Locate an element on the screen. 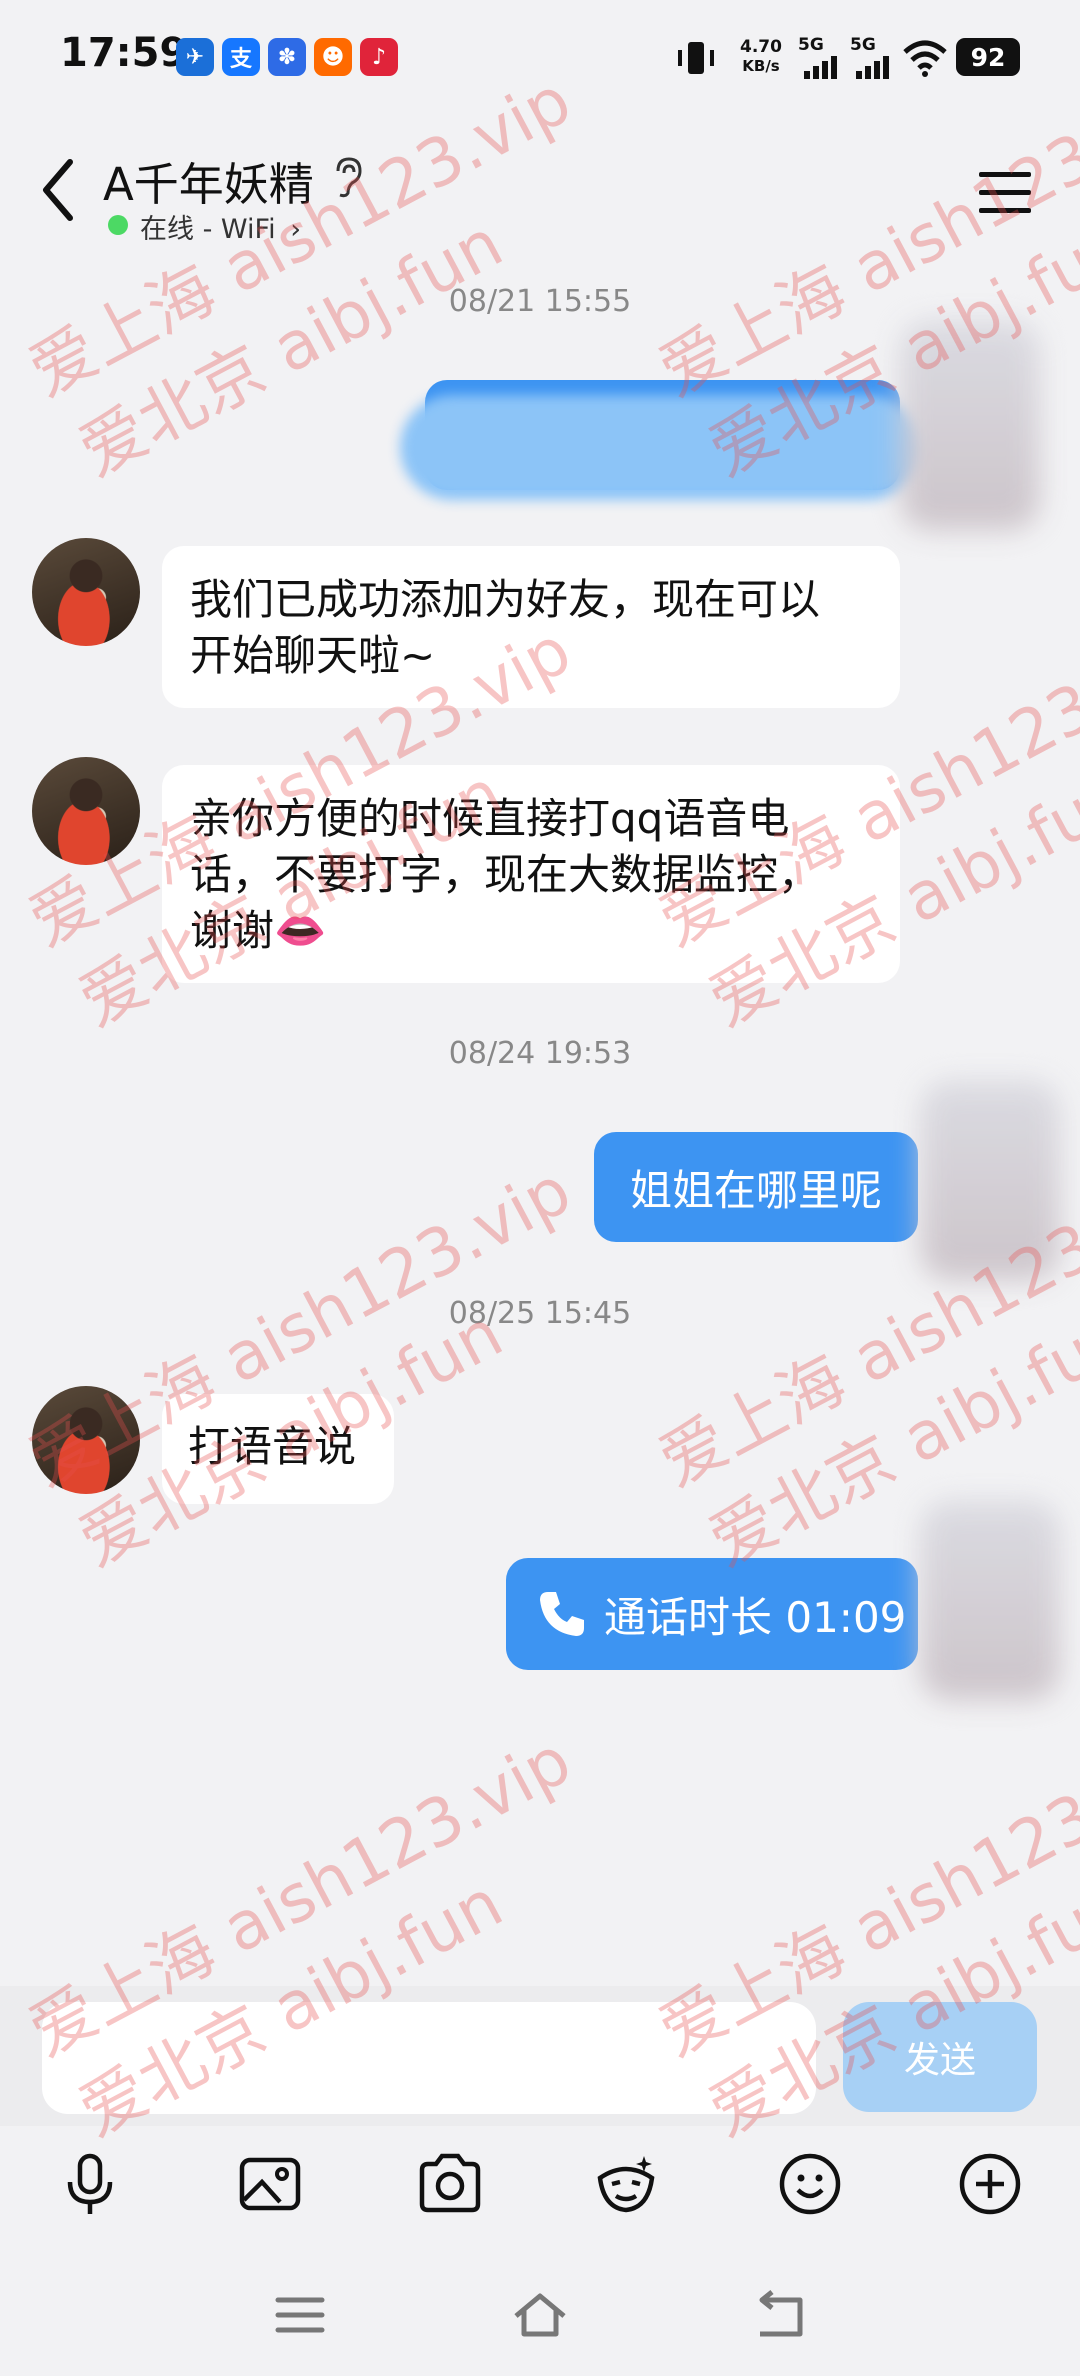 Image resolution: width=1080 pixels, height=2376 pixels. message-text: 姐姐在哪里呢 is located at coordinates (755, 1190).